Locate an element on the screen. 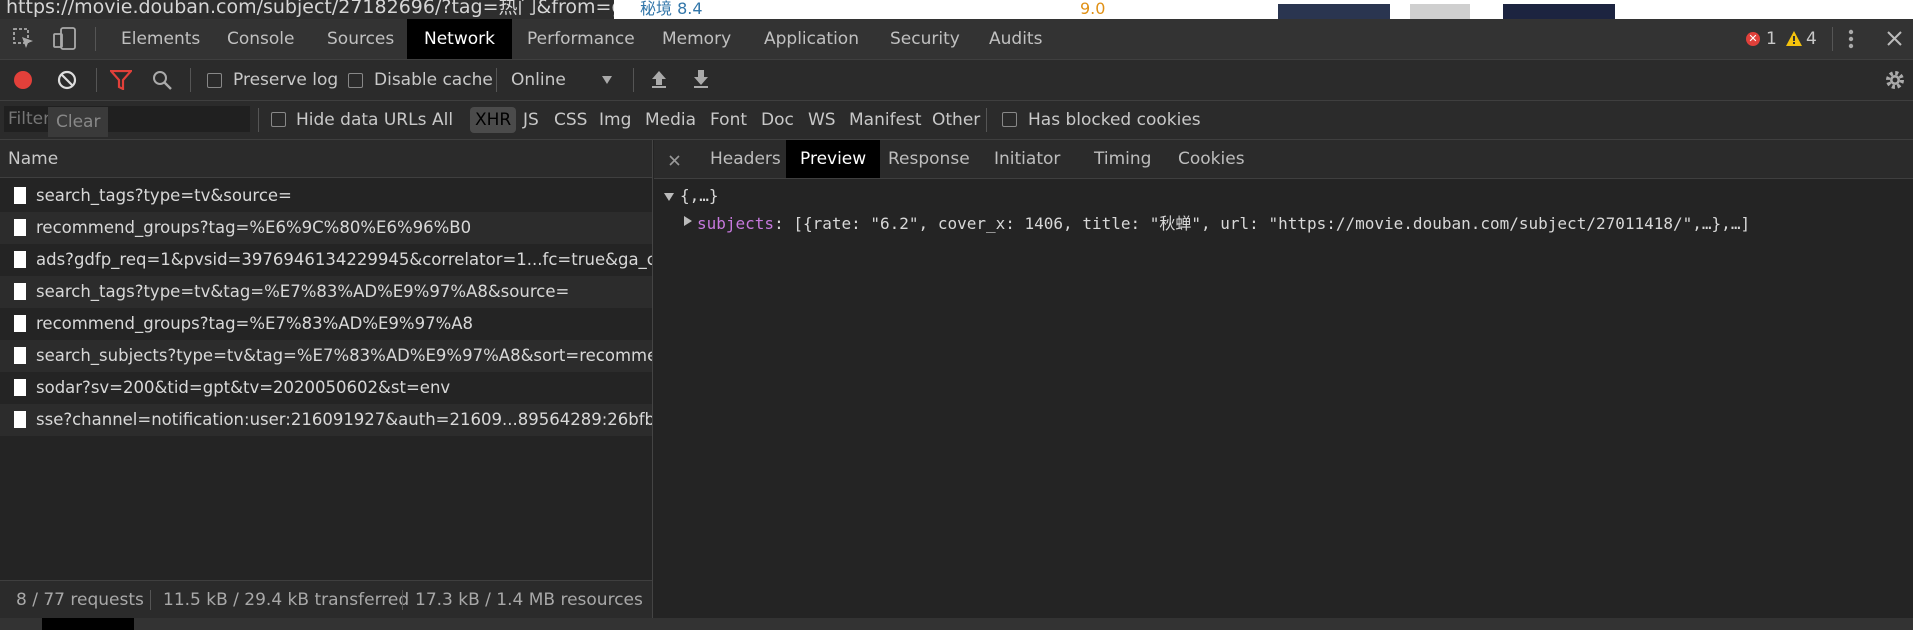 The width and height of the screenshot is (1913, 630). throttle-select: Online is located at coordinates (538, 80).